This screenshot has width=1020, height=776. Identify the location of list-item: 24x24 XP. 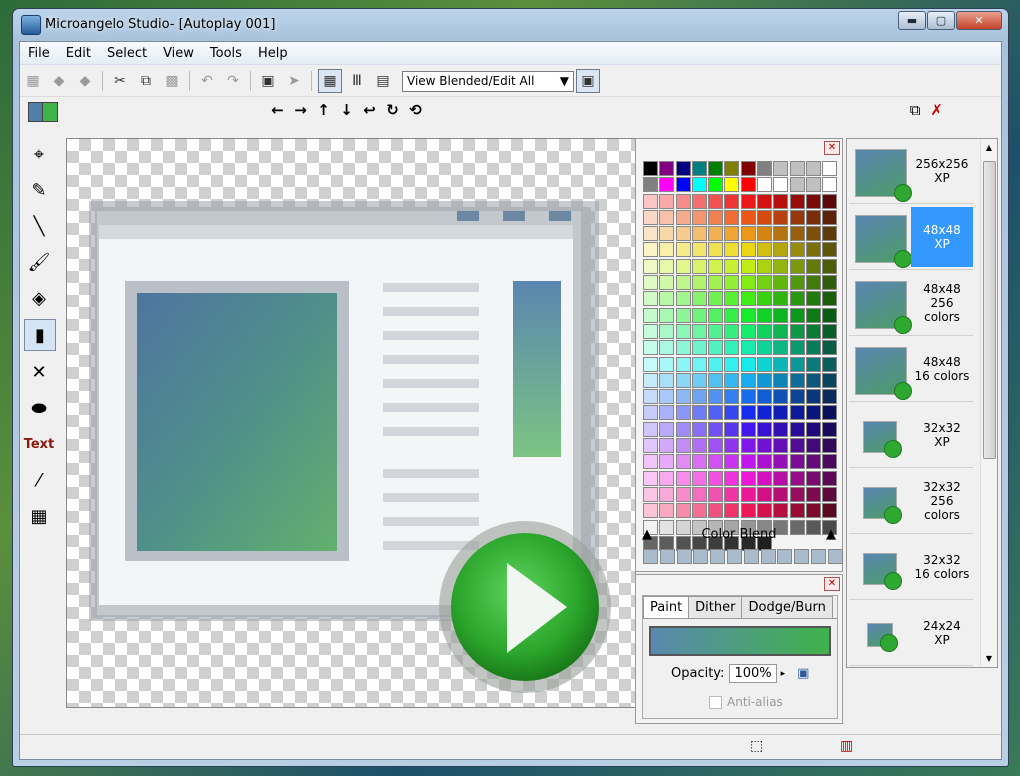
(911, 633).